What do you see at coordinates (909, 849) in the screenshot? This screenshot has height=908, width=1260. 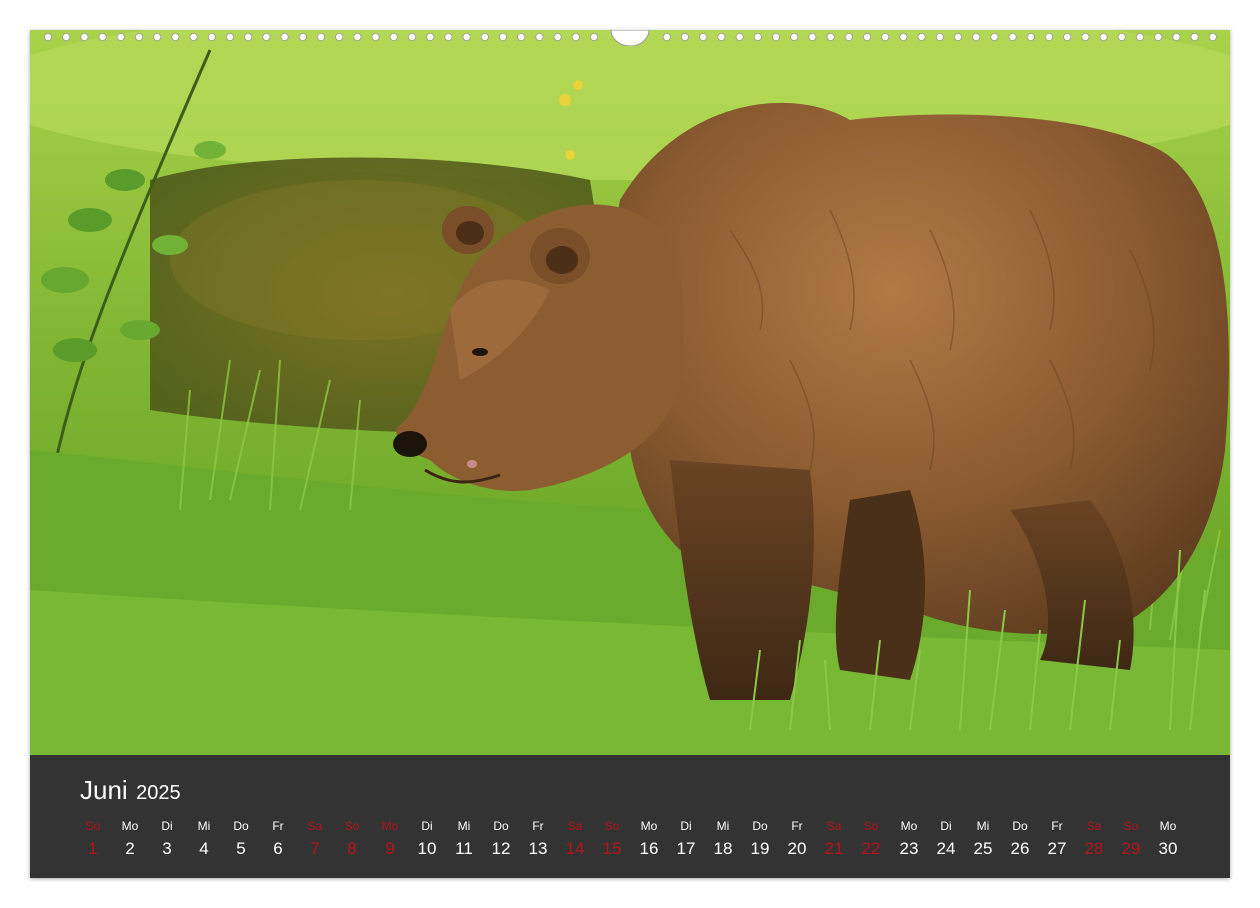 I see `day-number: 23` at bounding box center [909, 849].